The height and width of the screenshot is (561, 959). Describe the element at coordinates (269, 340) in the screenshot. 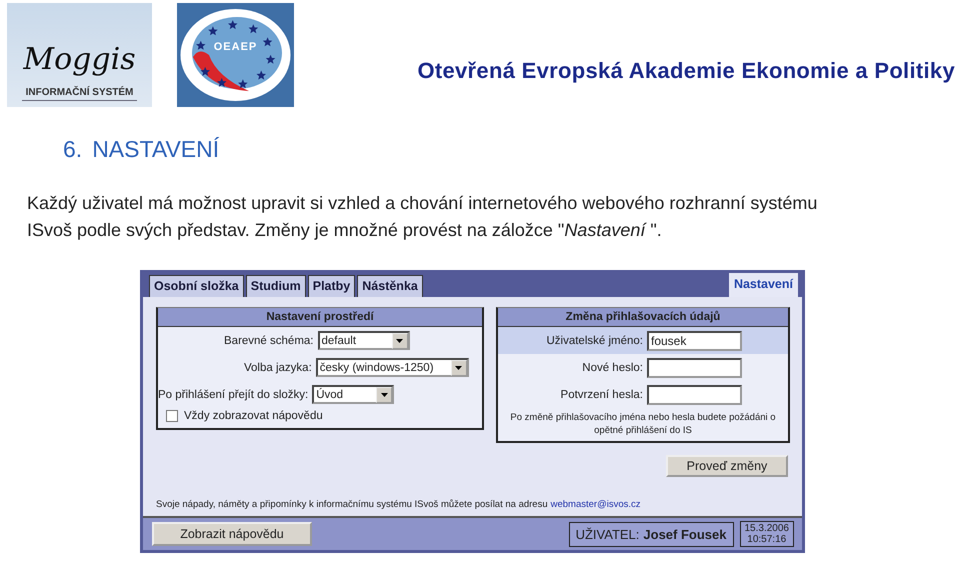

I see `field-label: Barevné schéma:` at that location.